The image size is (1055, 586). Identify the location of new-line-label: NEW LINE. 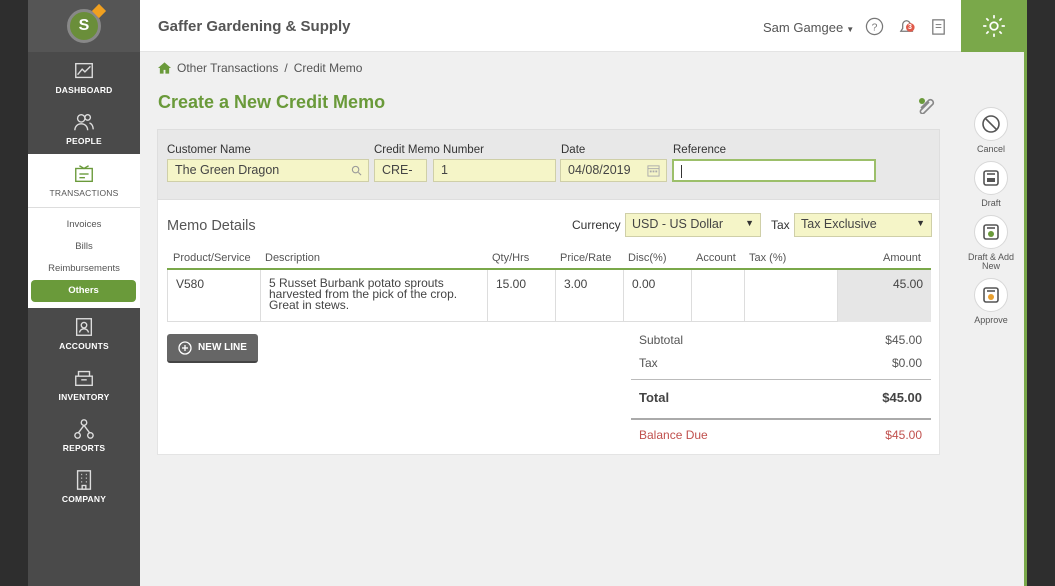
(222, 347).